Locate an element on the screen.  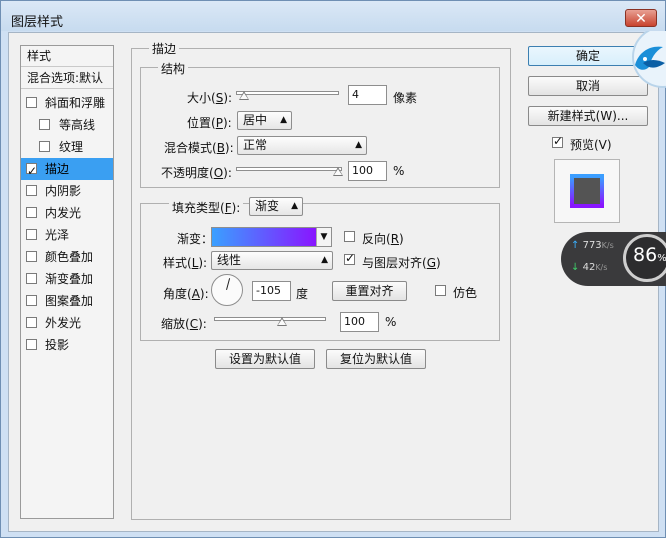
list-item-stroke: 描边 is located at coordinates (67, 170).